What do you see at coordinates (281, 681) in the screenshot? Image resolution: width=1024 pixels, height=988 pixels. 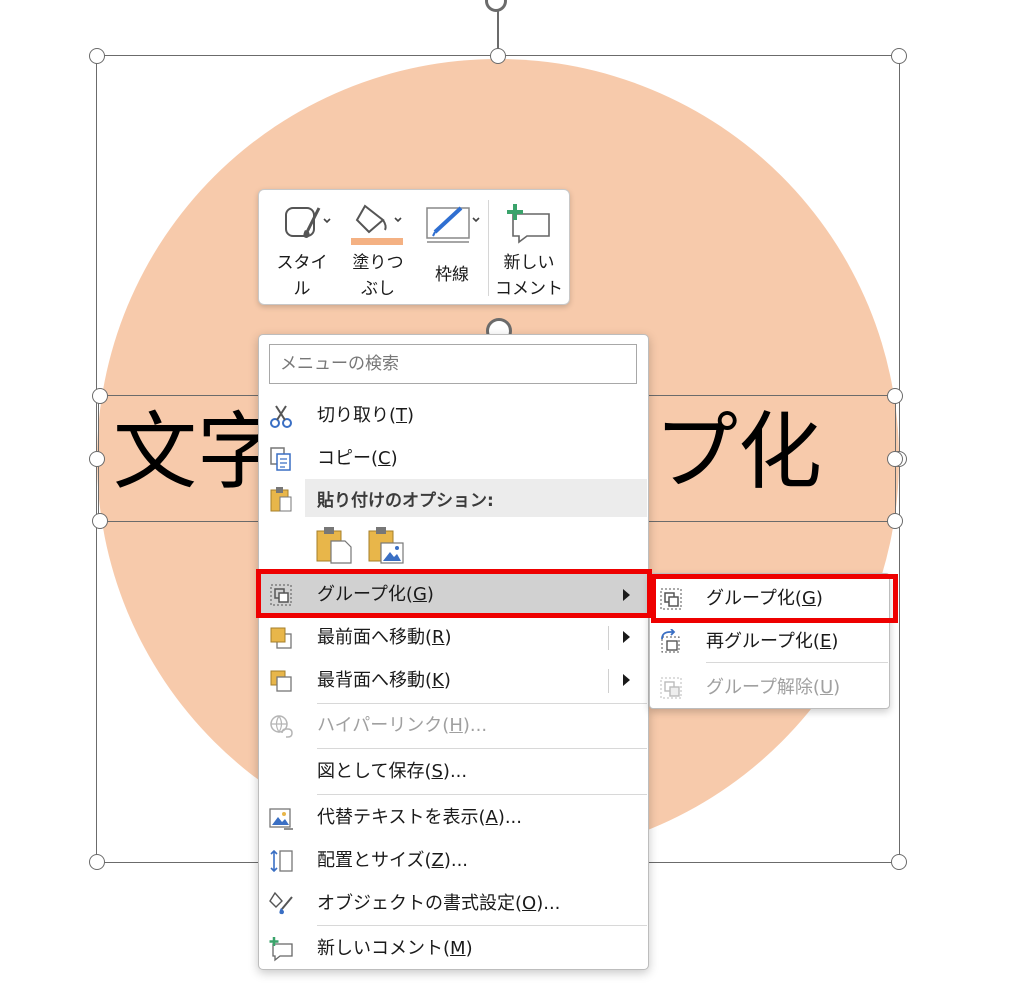 I see `send-to-back-icon` at bounding box center [281, 681].